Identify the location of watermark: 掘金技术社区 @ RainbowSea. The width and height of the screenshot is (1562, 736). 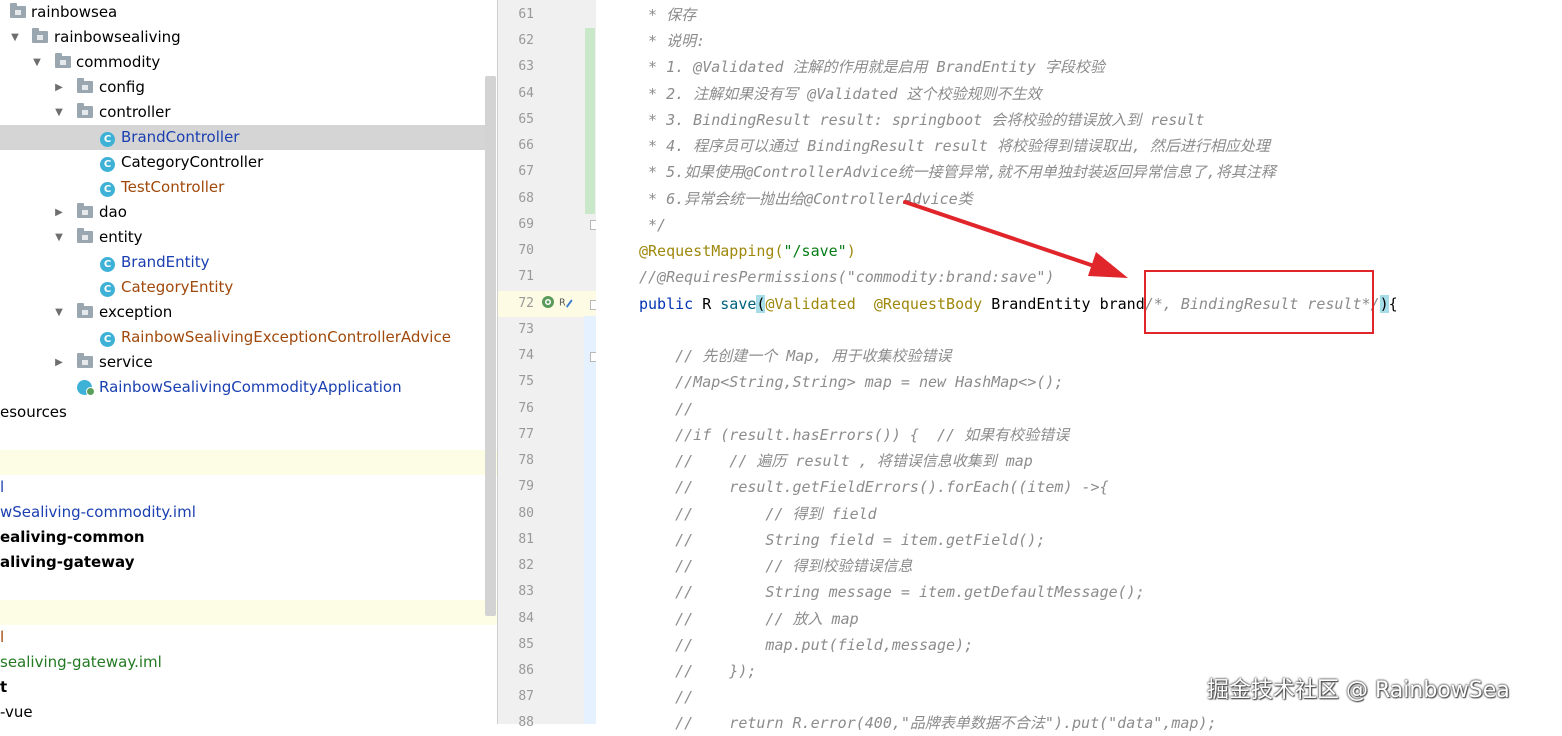
(1358, 690).